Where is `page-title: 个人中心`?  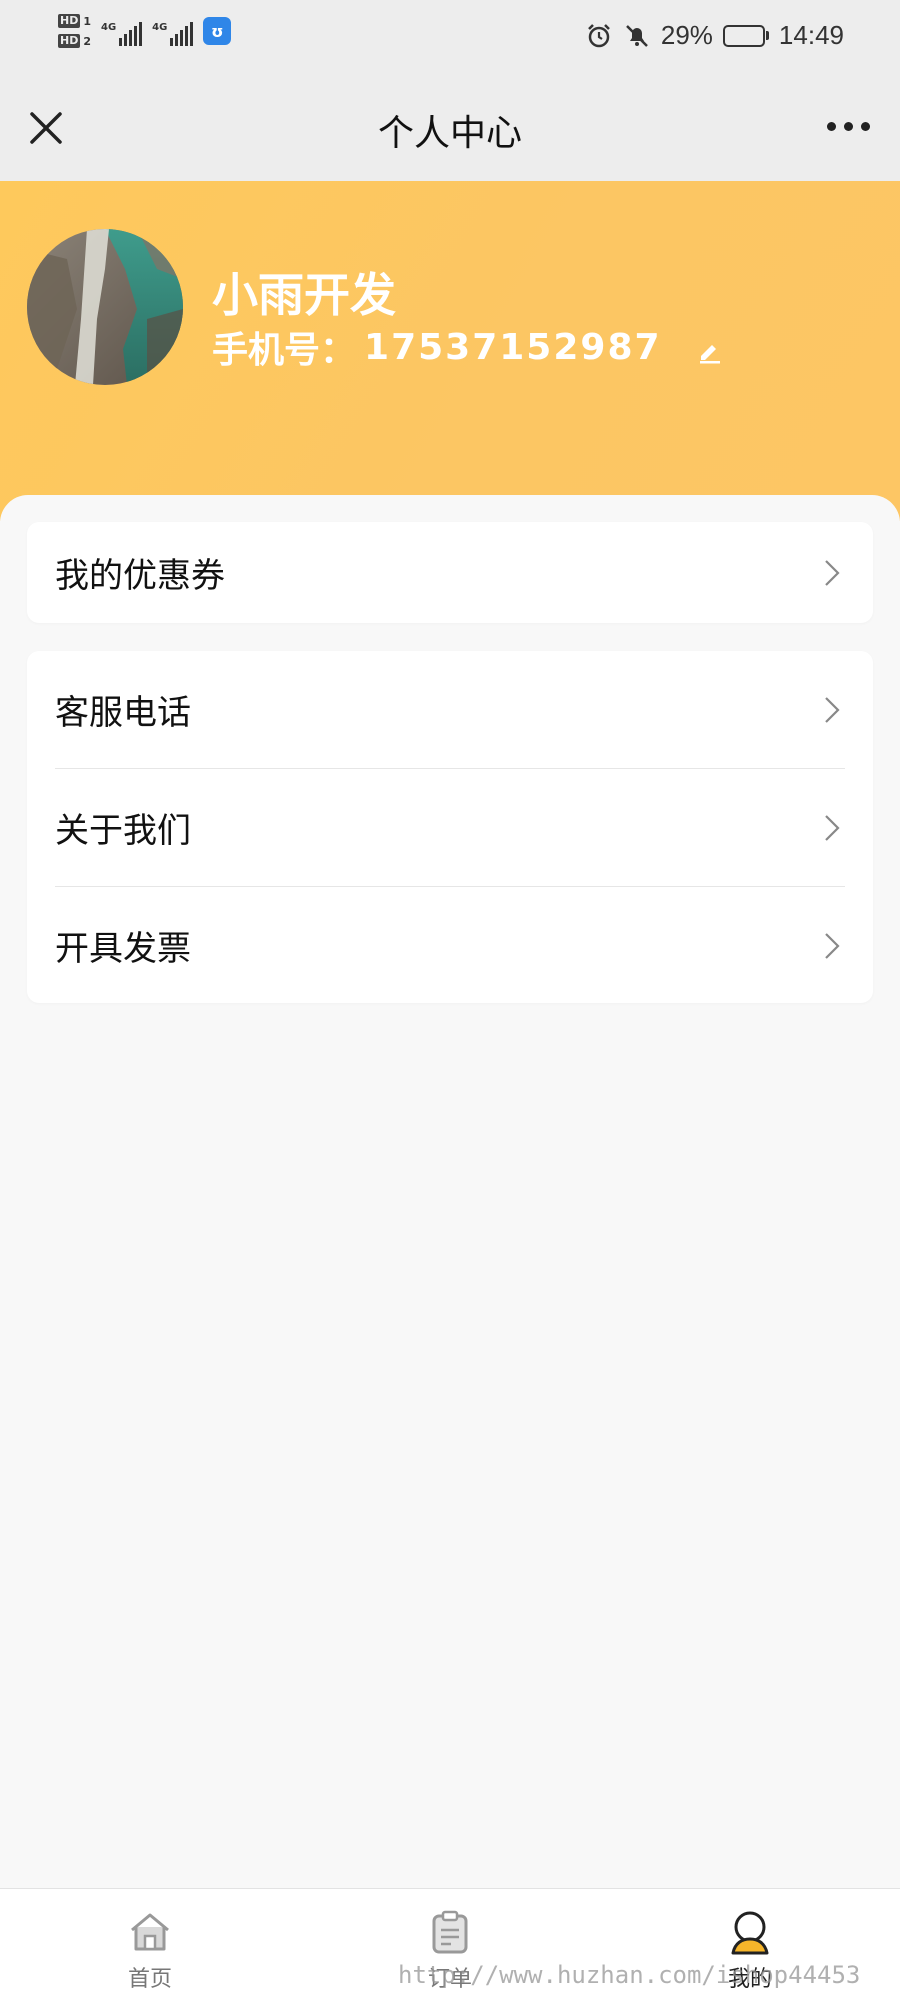
page-title: 个人中心 is located at coordinates (449, 133).